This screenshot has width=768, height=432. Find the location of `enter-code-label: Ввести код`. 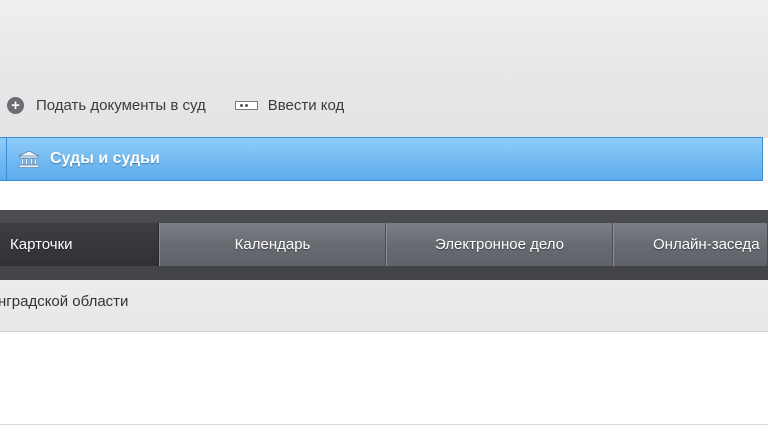

enter-code-label: Ввести код is located at coordinates (306, 105).